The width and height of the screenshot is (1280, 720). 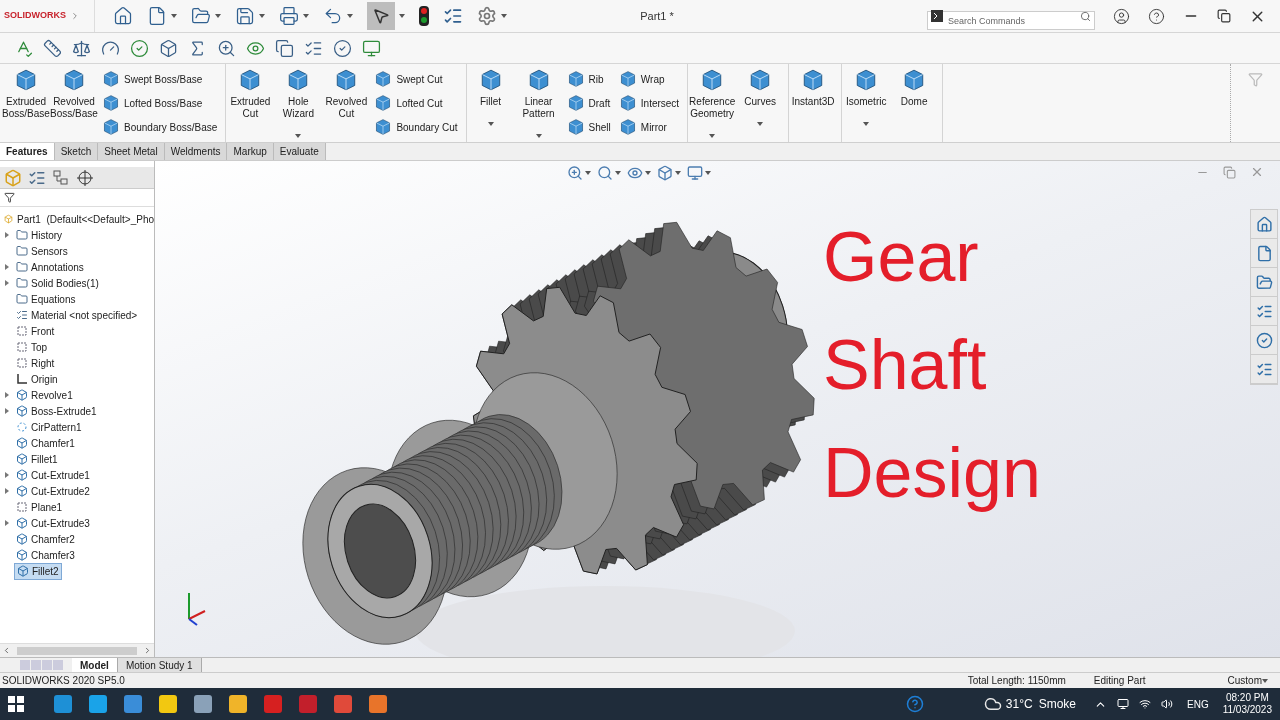 What do you see at coordinates (95, 665) in the screenshot?
I see `tab: Model` at bounding box center [95, 665].